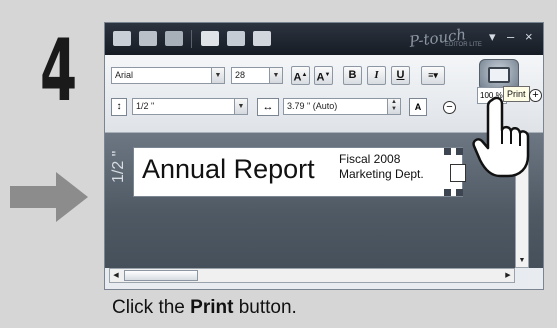 This screenshot has height=328, width=557. I want to click on zoom-out-button: −, so click(449, 107).